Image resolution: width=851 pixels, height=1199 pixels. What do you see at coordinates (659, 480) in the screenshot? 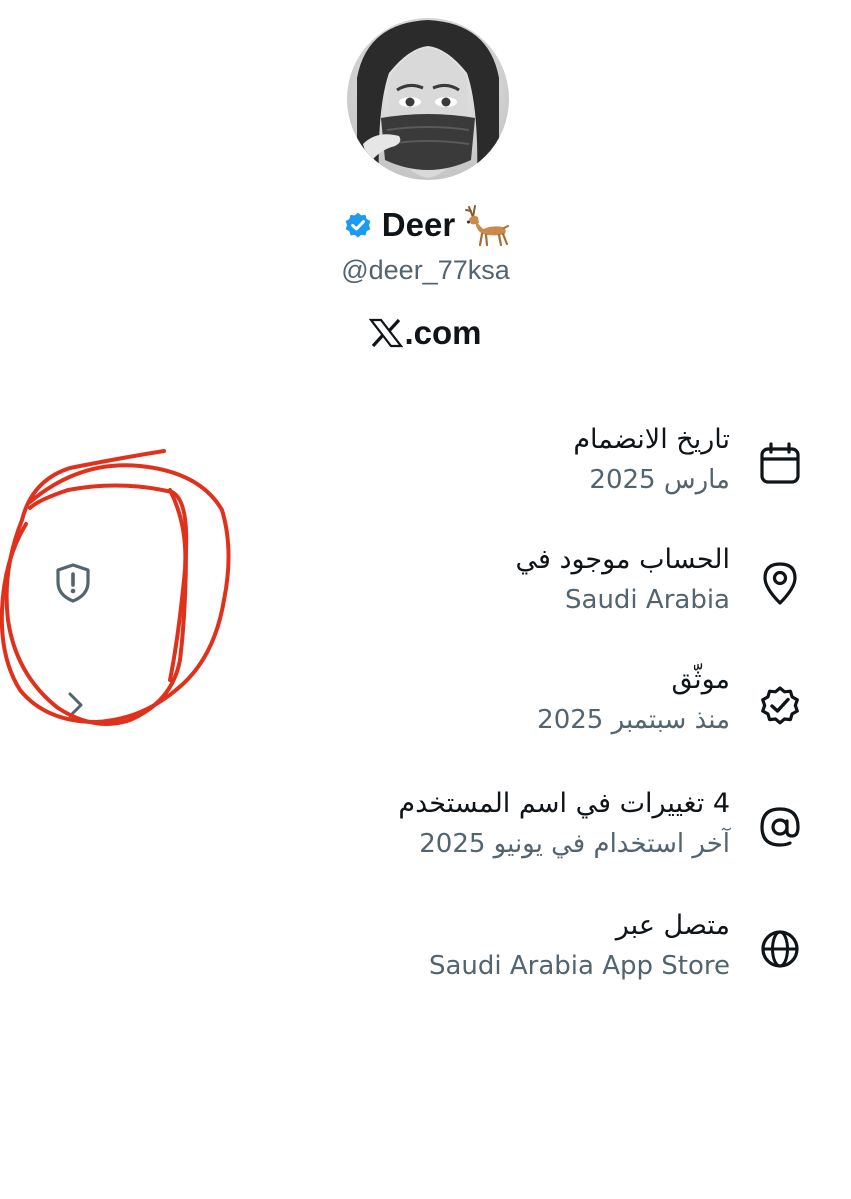
I see `info-subtitle: مارس 2025` at bounding box center [659, 480].